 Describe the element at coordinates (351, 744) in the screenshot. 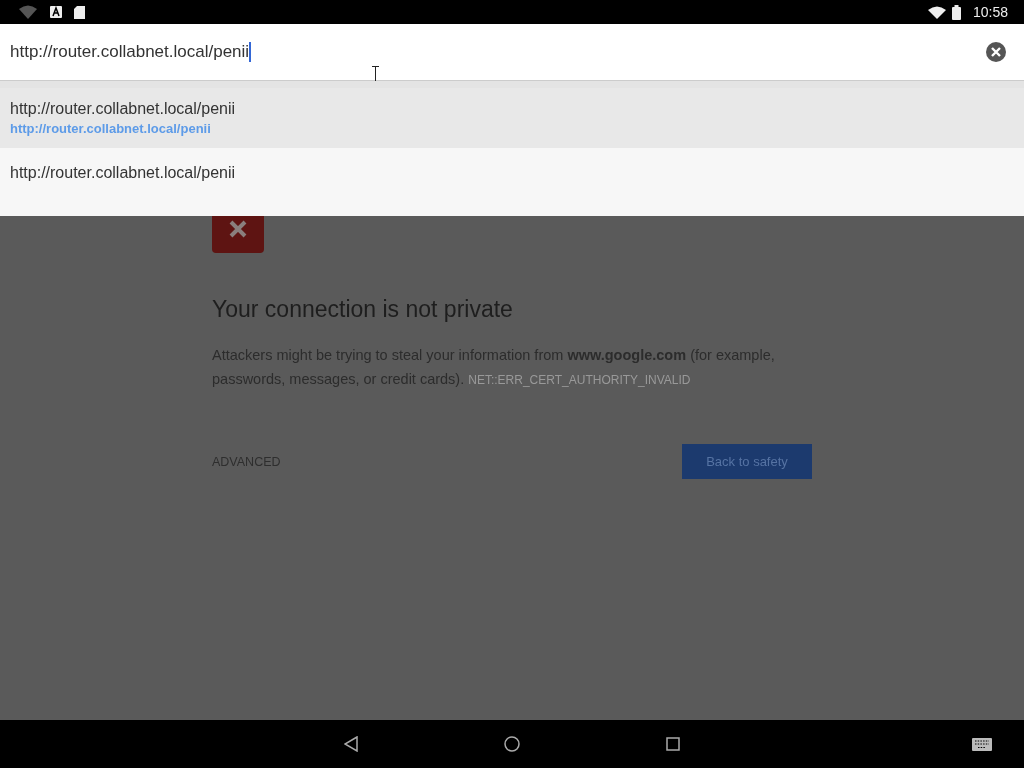

I see `back-icon` at that location.